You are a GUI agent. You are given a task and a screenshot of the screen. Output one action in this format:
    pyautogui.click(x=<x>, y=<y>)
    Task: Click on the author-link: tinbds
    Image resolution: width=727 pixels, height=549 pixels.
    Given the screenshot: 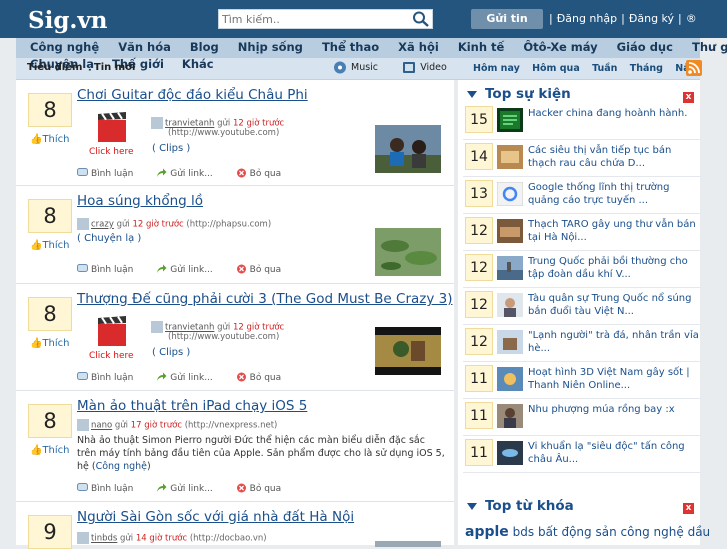 What is the action you would take?
    pyautogui.click(x=104, y=539)
    